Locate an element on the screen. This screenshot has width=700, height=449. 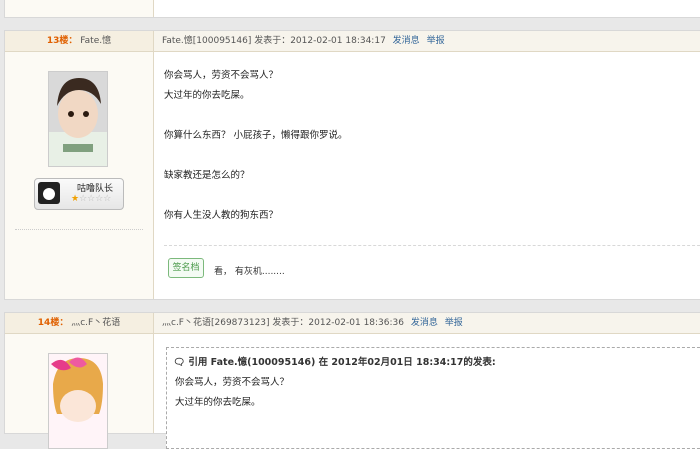
post-14-author-panel: 14楼： 灬c.F丶花语 is located at coordinates (79, 381).